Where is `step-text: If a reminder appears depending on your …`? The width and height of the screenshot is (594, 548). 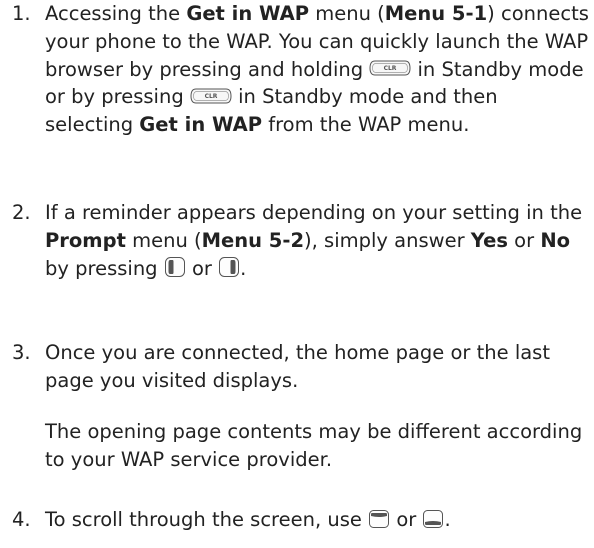
step-text: If a reminder appears depending on your … is located at coordinates (314, 240).